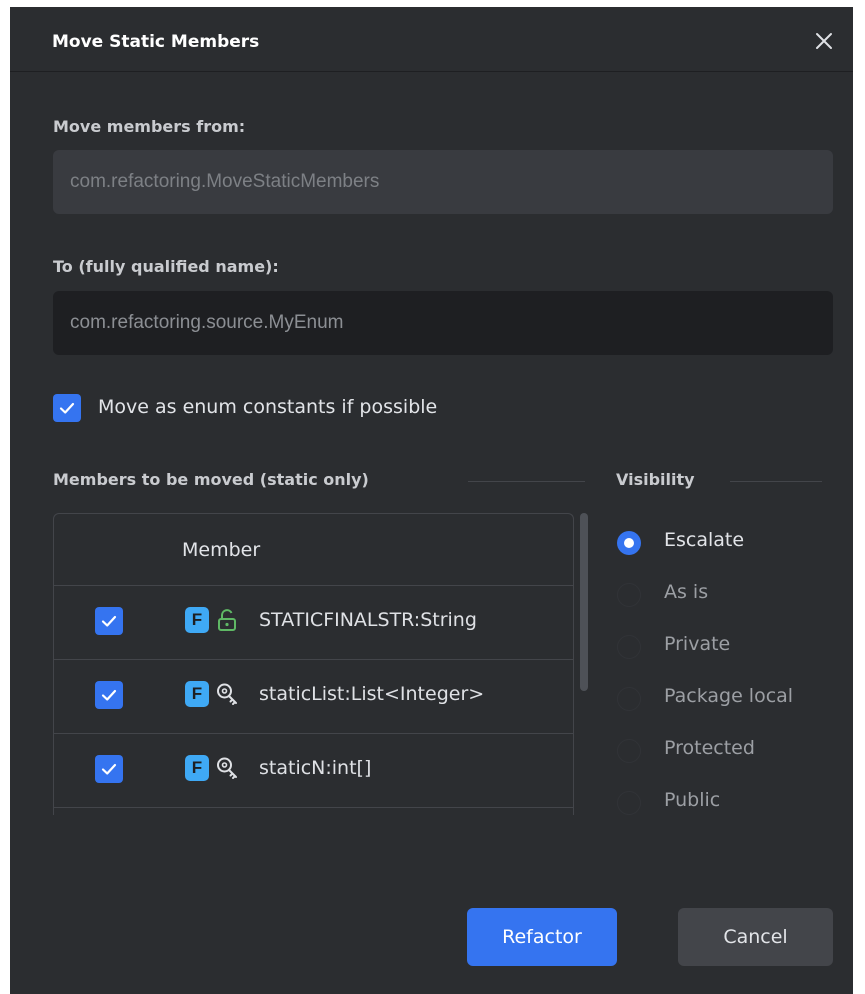 Image resolution: width=865 pixels, height=994 pixels. I want to click on move-from-field: com.refactoring.MoveStaticMembers, so click(443, 182).